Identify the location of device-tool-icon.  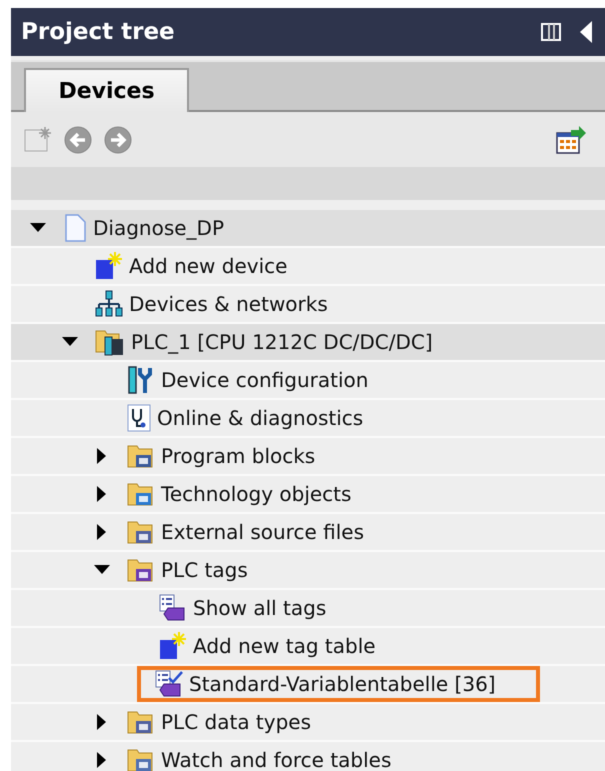
(141, 380).